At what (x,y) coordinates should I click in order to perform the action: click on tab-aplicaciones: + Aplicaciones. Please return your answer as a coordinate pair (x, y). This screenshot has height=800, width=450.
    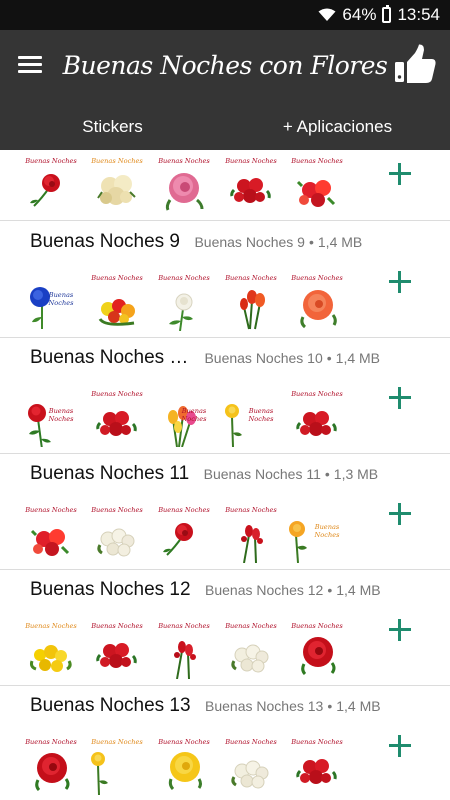
    Looking at the image, I should click on (337, 129).